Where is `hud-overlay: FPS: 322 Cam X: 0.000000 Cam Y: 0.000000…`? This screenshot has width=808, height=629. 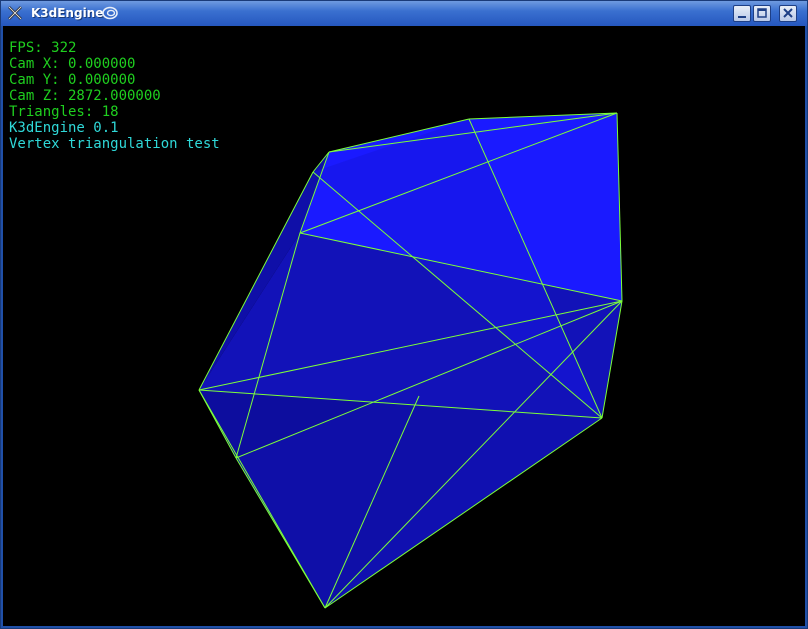
hud-overlay: FPS: 322 Cam X: 0.000000 Cam Y: 0.000000… is located at coordinates (114, 96).